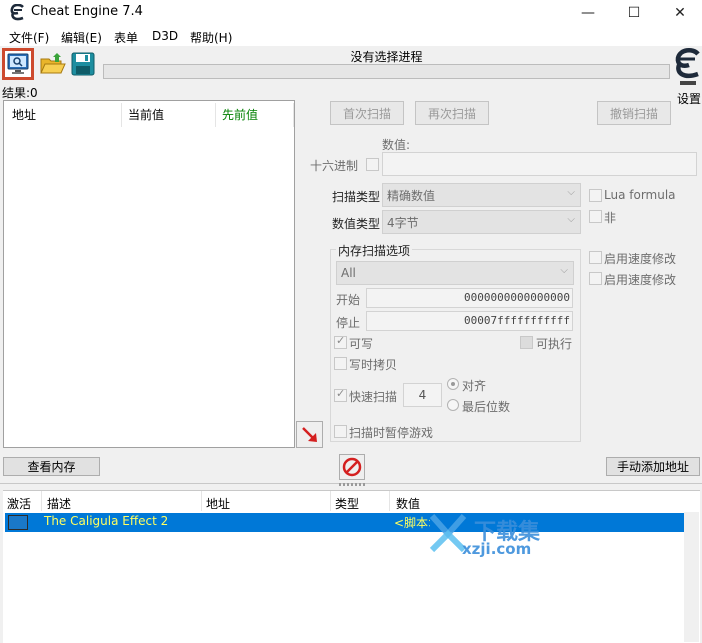 The height and width of the screenshot is (643, 702). I want to click on add-address-manually-button: 手动添加地址, so click(653, 466).